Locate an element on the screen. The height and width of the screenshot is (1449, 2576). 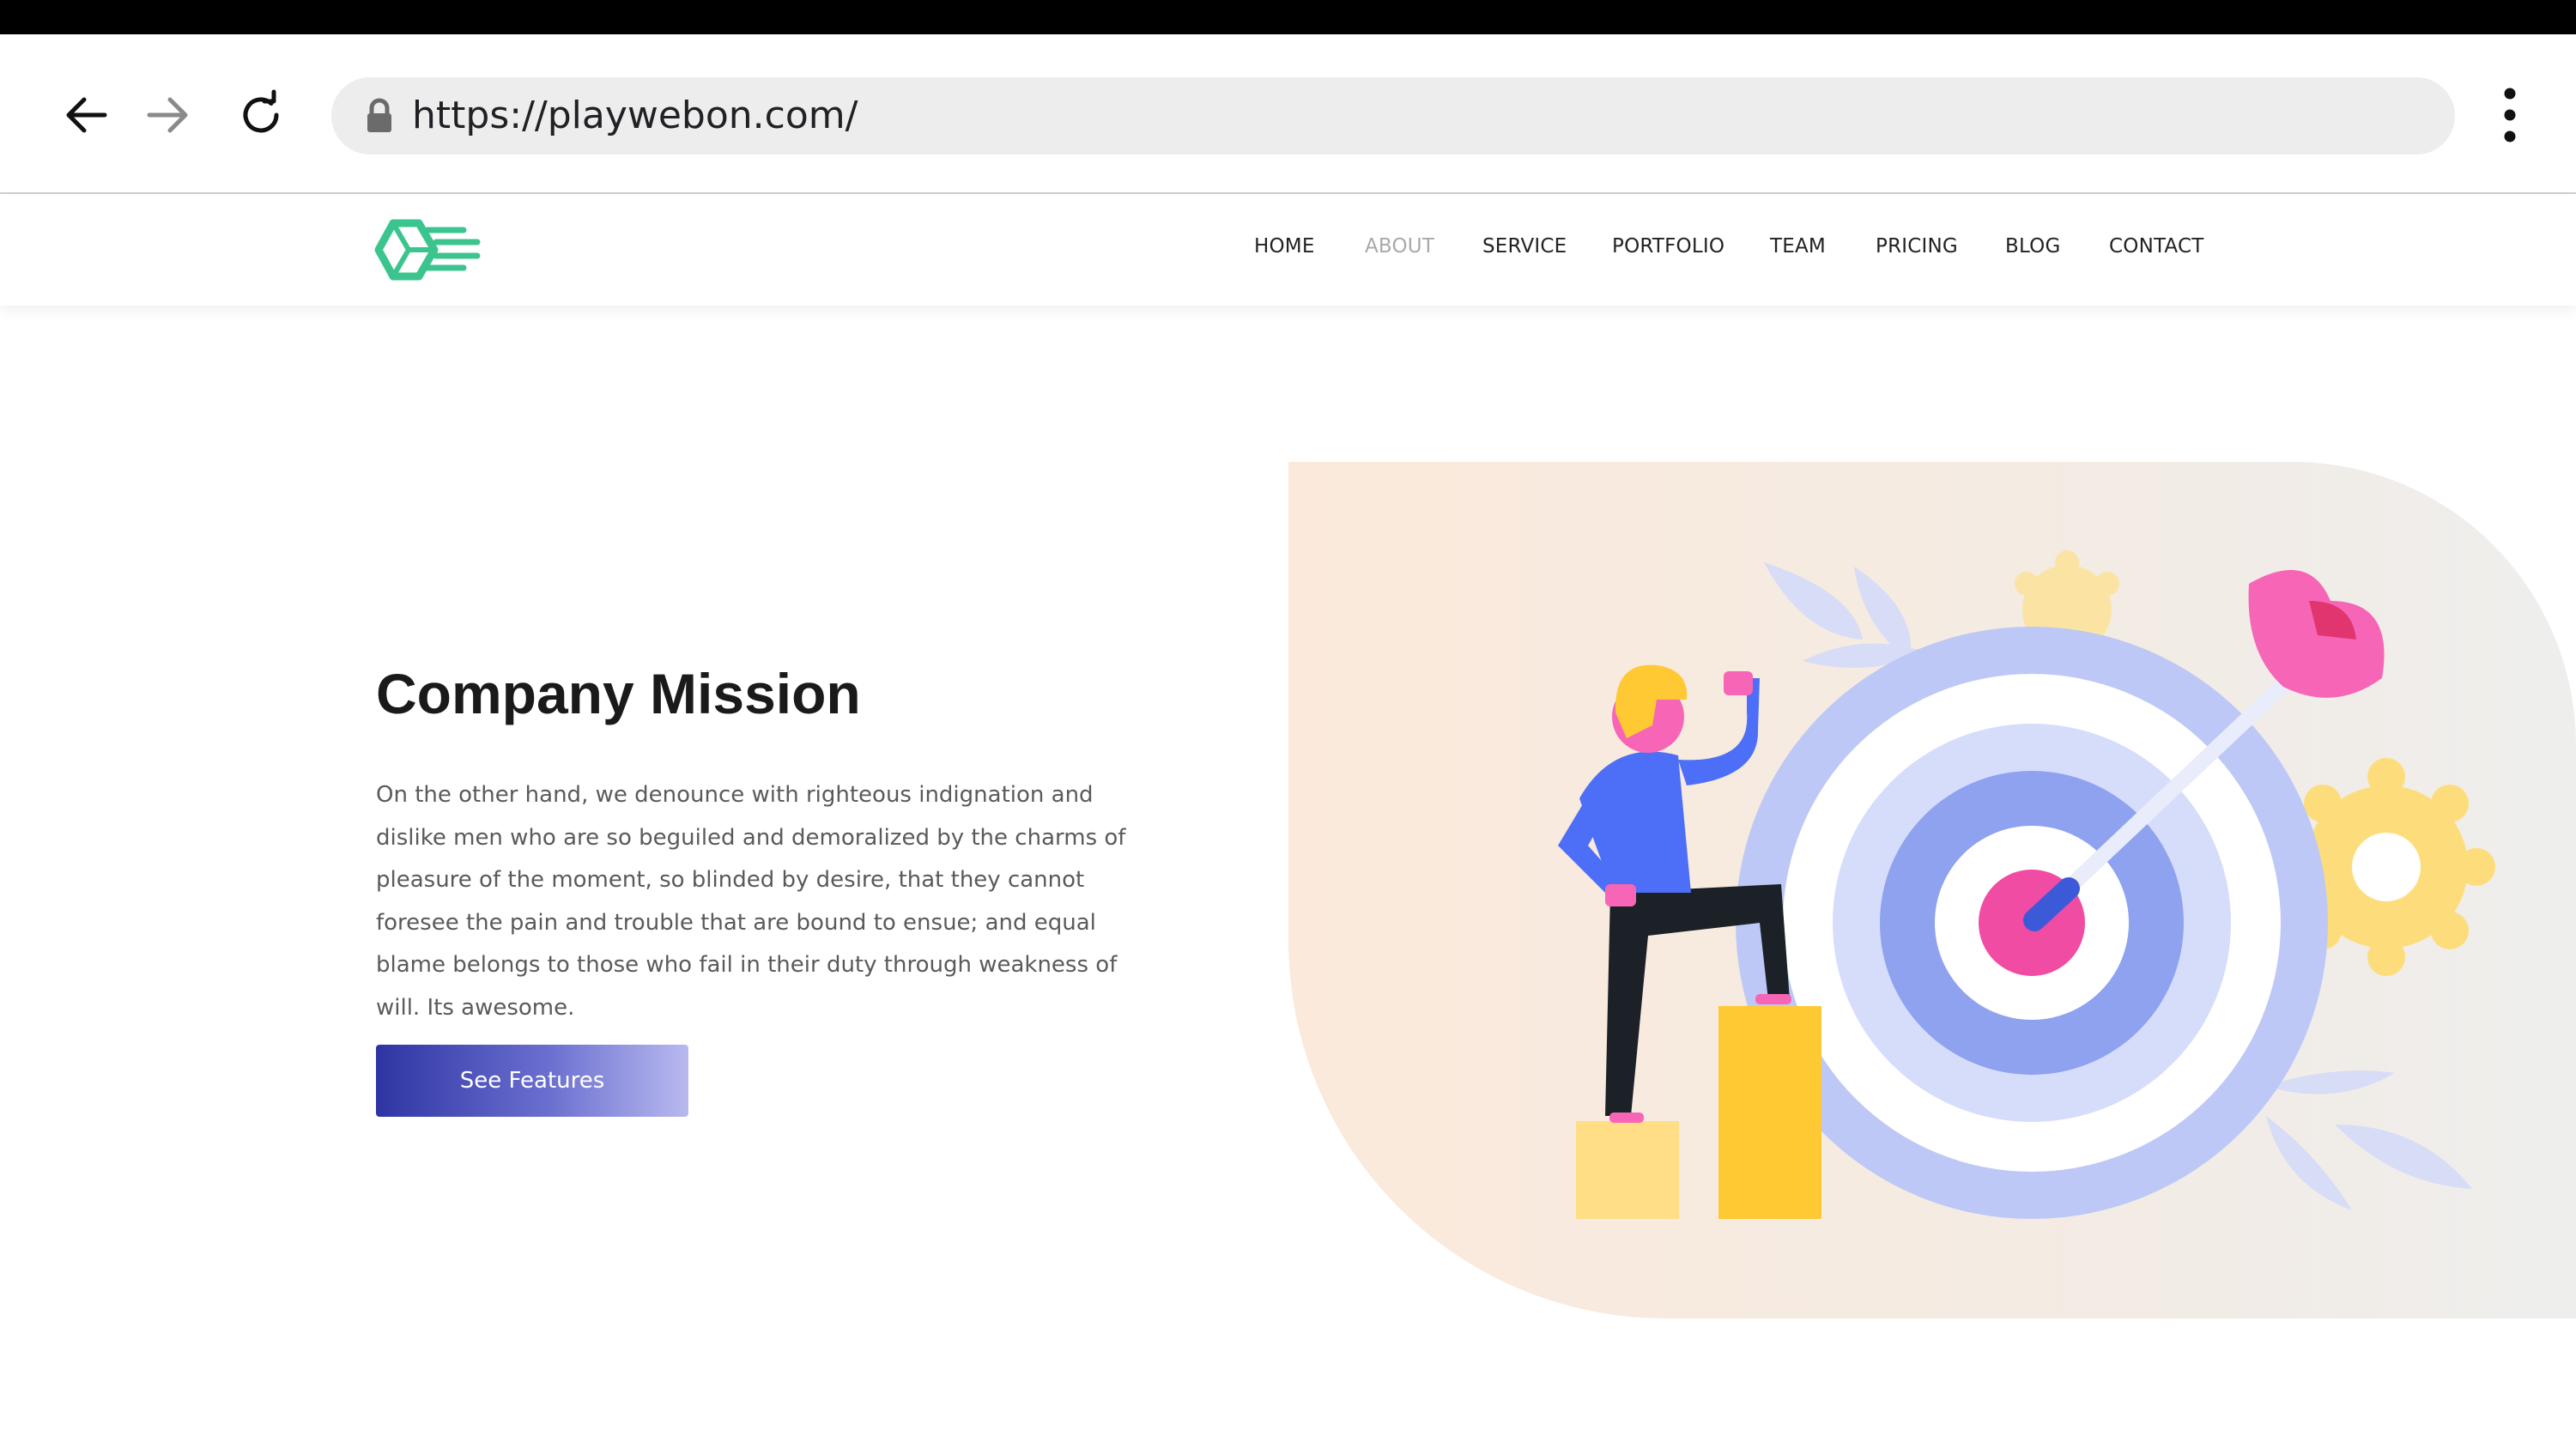
forward-button is located at coordinates (168, 115).